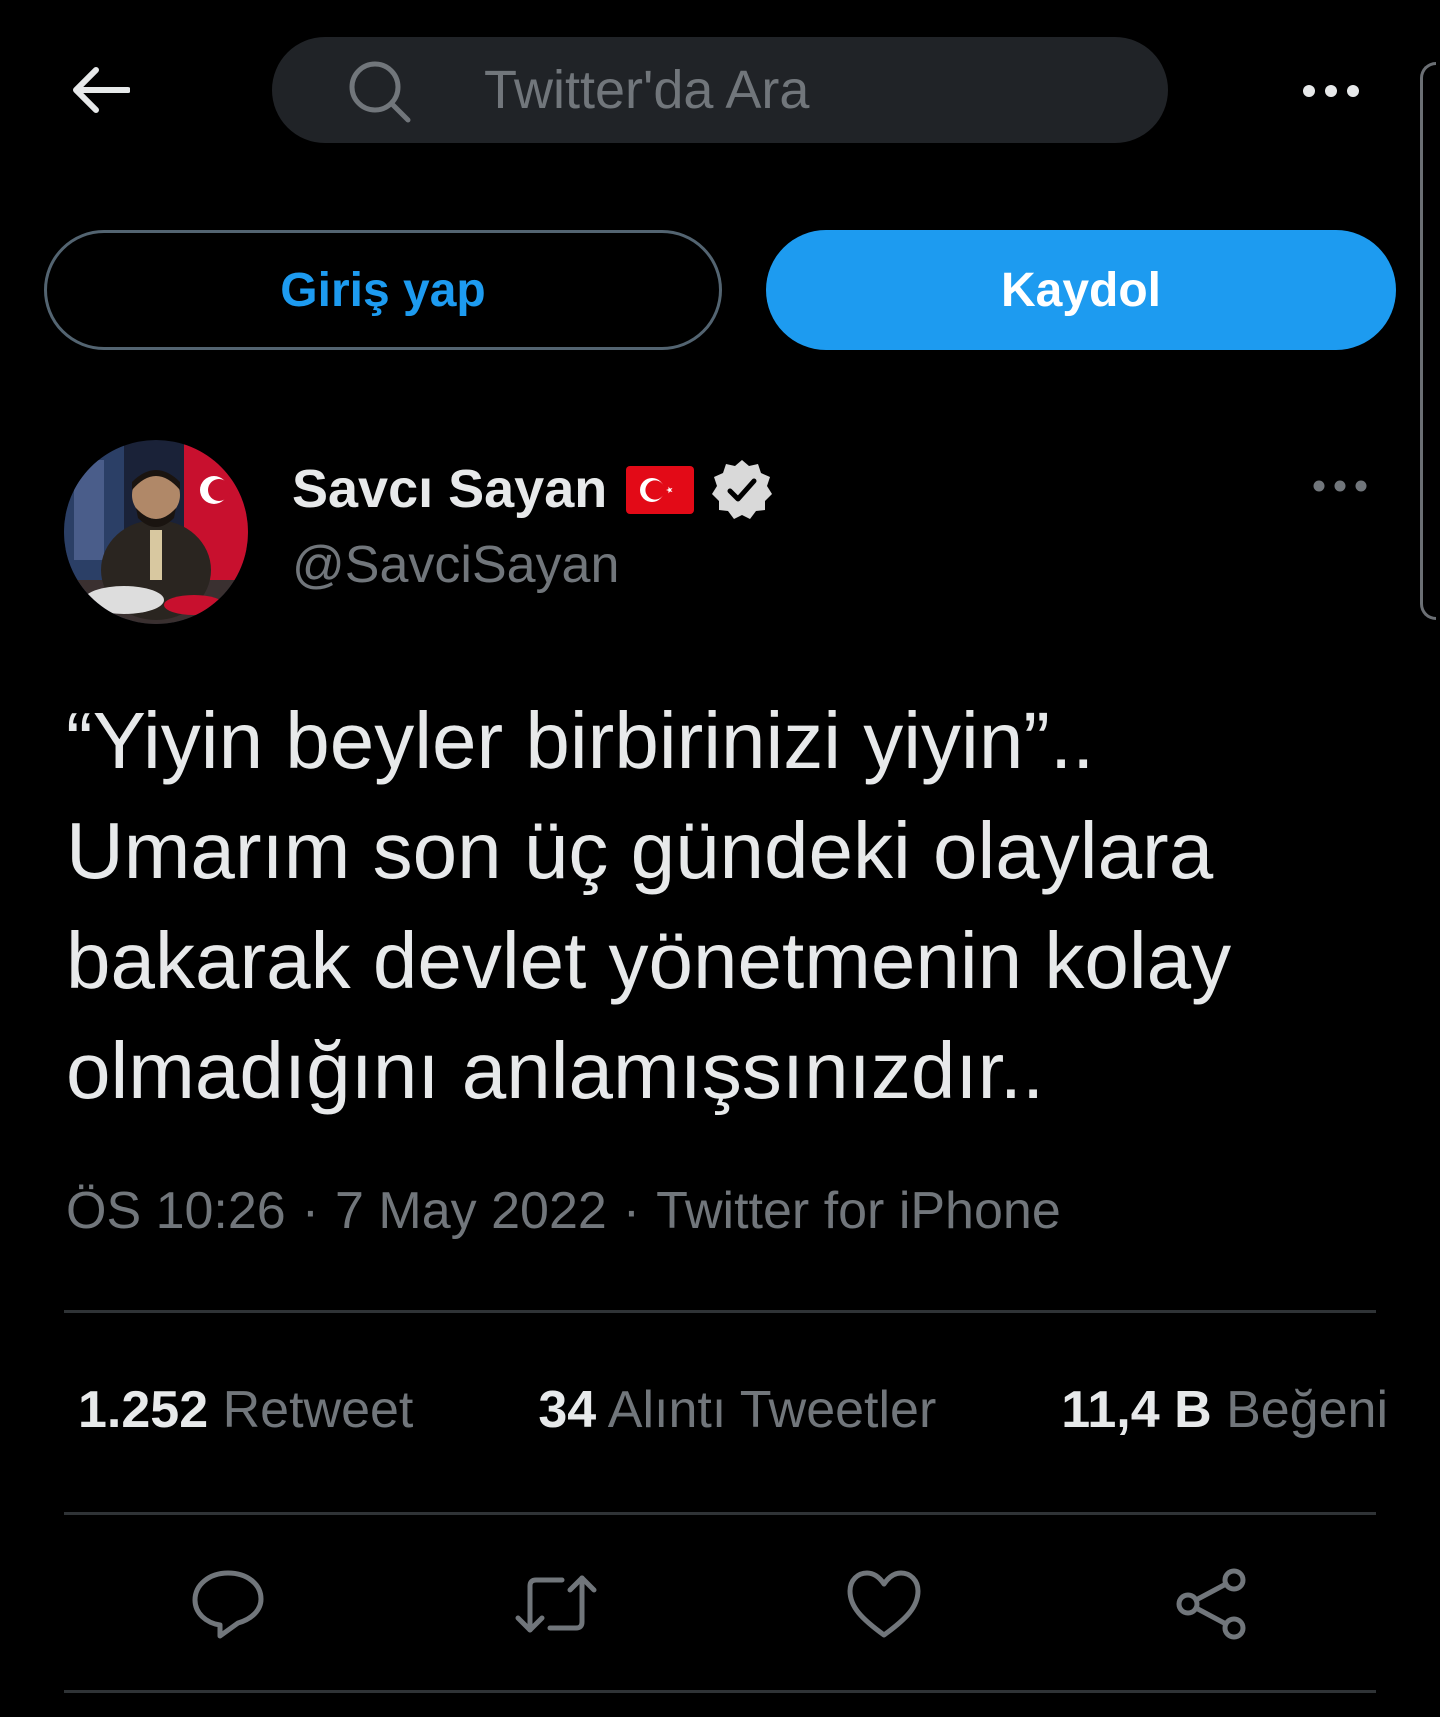 Image resolution: width=1440 pixels, height=1717 pixels. What do you see at coordinates (318, 1410) in the screenshot?
I see `retweets-label: Retweet` at bounding box center [318, 1410].